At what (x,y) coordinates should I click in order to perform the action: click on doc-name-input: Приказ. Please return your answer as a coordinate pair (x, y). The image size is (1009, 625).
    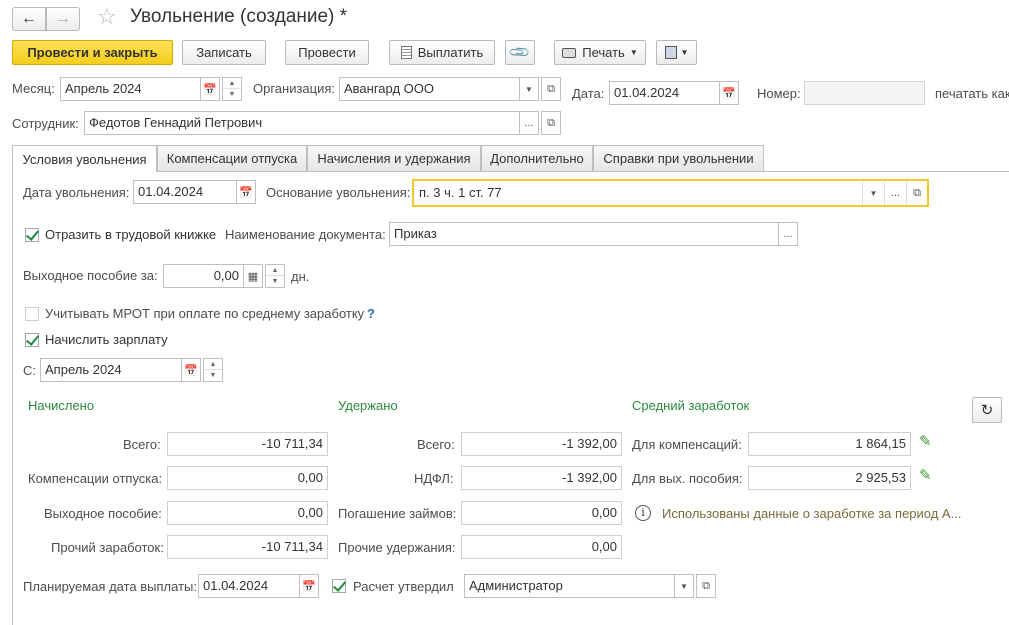
    Looking at the image, I should click on (584, 234).